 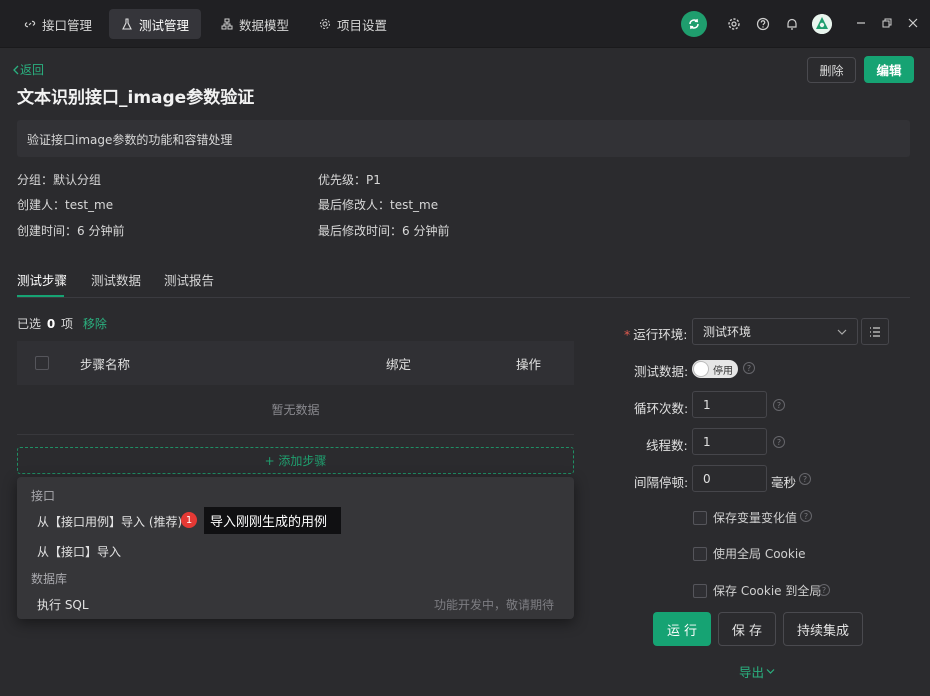 What do you see at coordinates (399, 364) in the screenshot?
I see `column-binding: 绑定` at bounding box center [399, 364].